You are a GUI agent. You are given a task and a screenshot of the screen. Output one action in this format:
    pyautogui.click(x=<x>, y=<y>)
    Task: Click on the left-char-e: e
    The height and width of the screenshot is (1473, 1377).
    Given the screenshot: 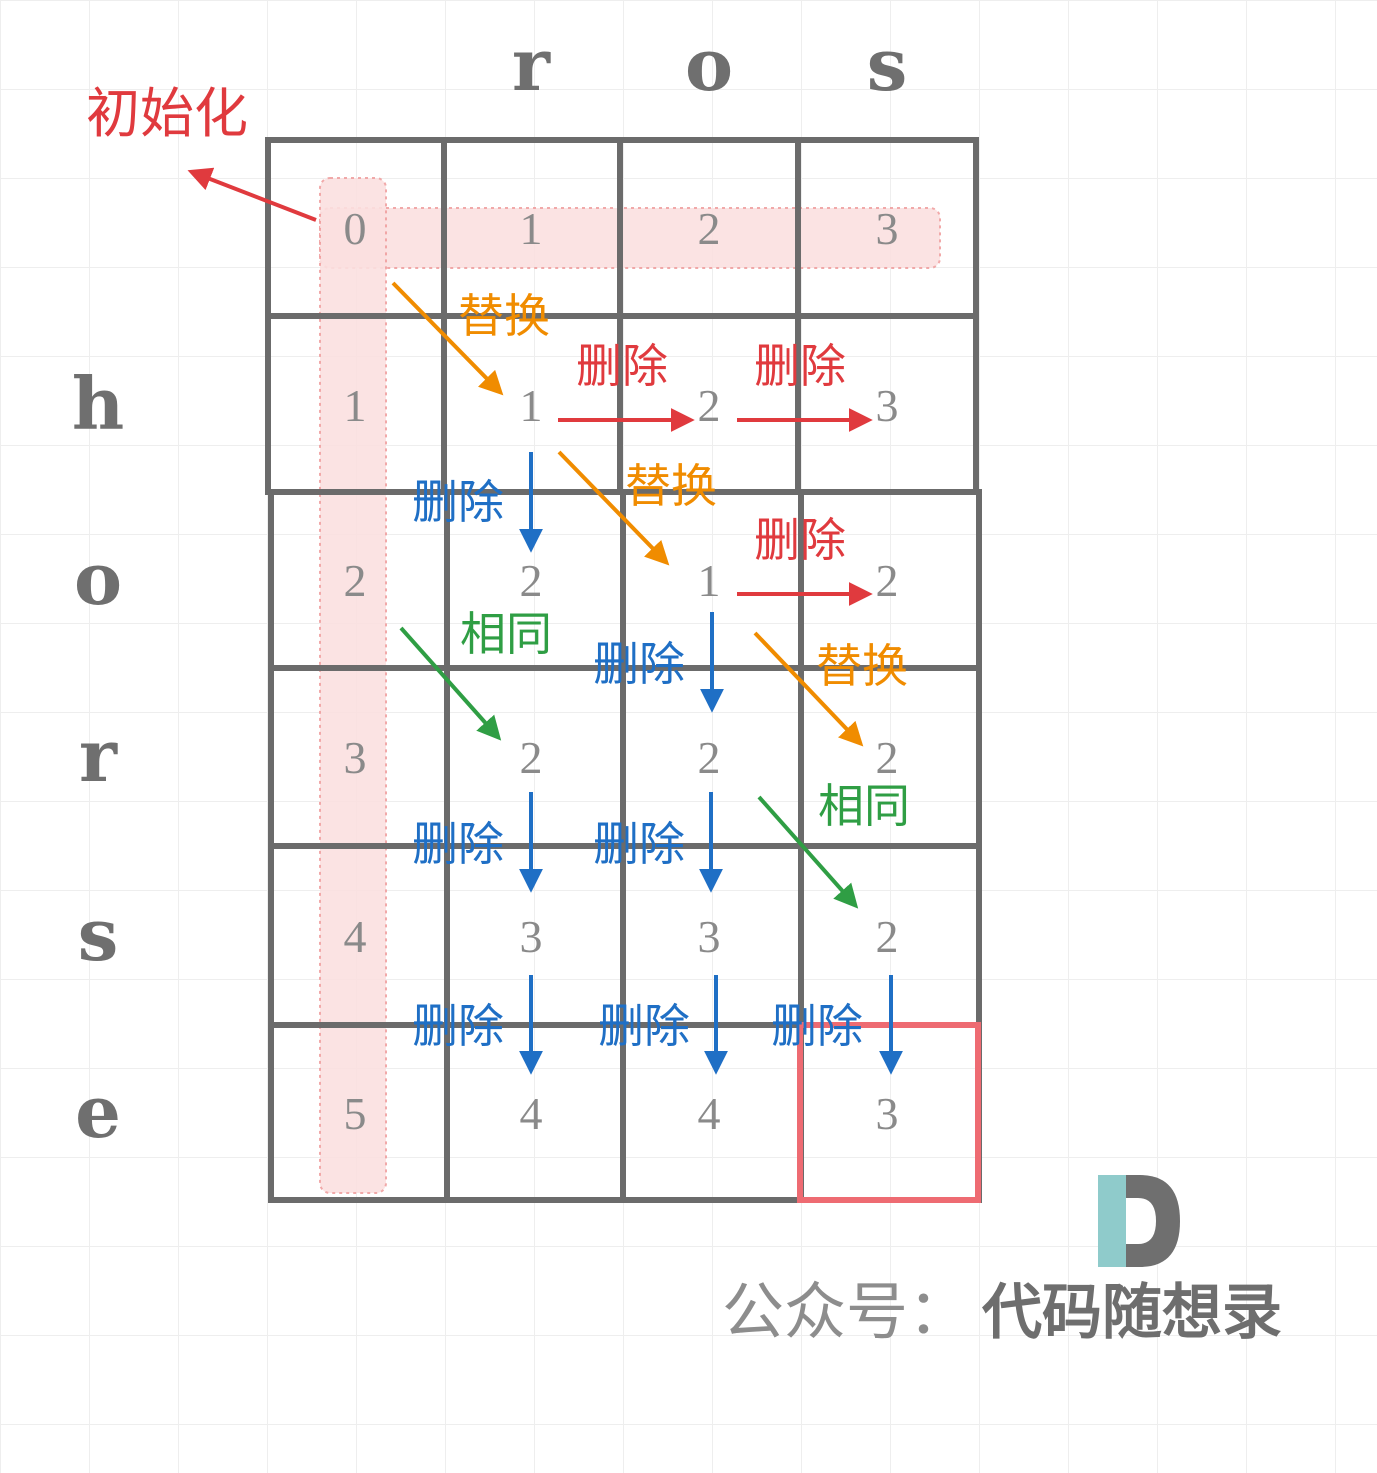 What is the action you would take?
    pyautogui.click(x=98, y=1111)
    